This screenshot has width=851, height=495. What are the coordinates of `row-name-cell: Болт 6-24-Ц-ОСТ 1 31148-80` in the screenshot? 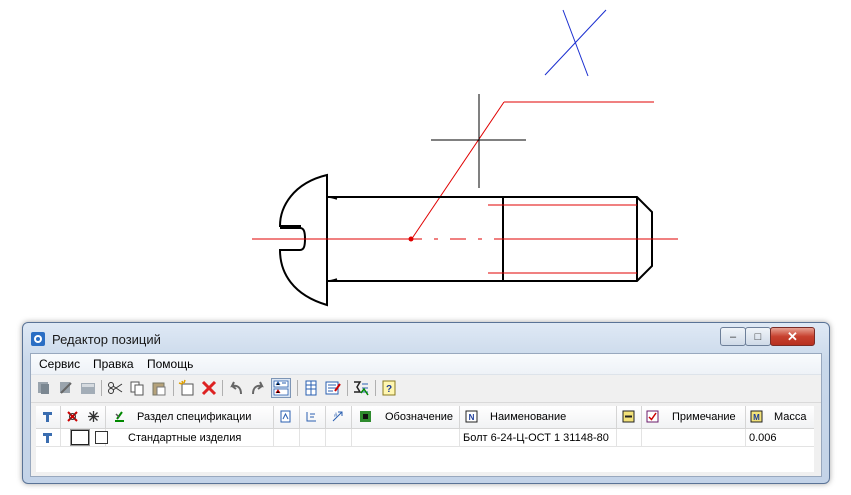 It's located at (538, 437).